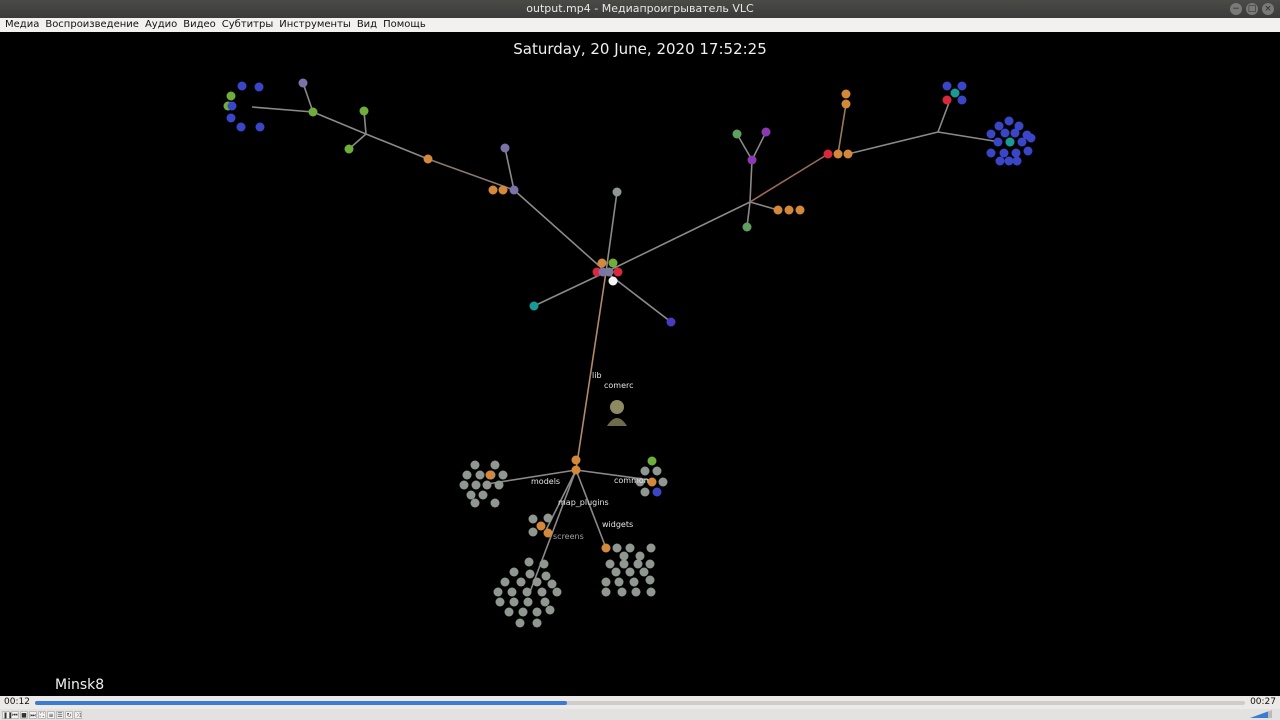 The width and height of the screenshot is (1280, 720). Describe the element at coordinates (15, 714) in the screenshot. I see `previous-icon: ⏮` at that location.